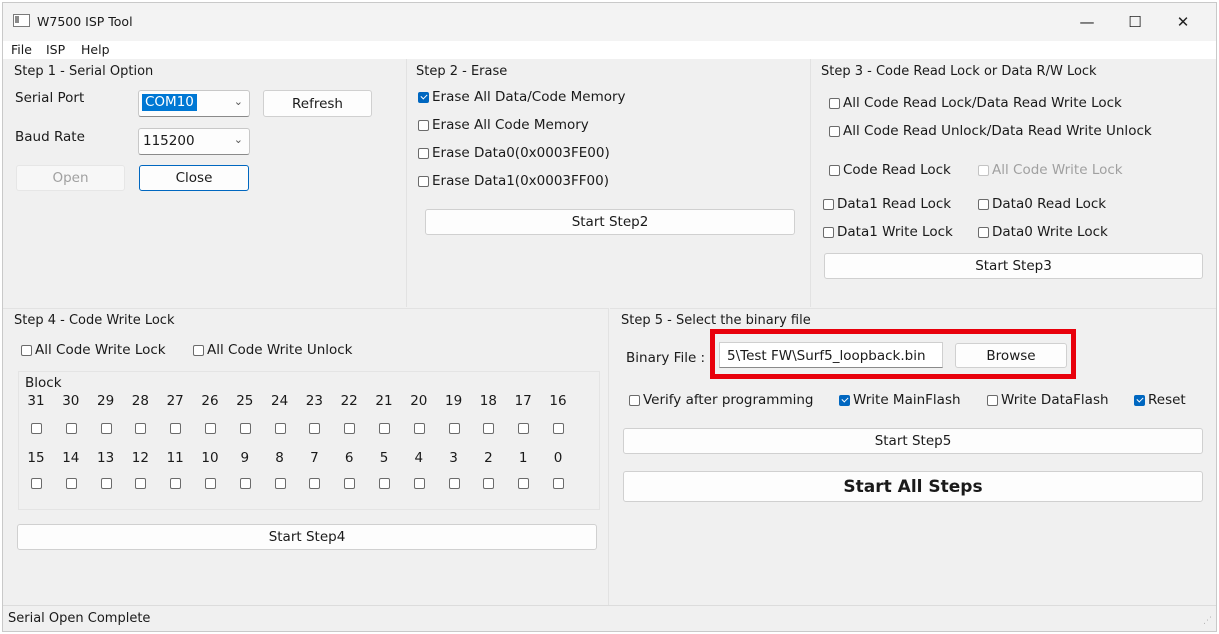 This screenshot has height=634, width=1219. I want to click on write-mainflash-checkbox: Write MainFlash, so click(900, 400).